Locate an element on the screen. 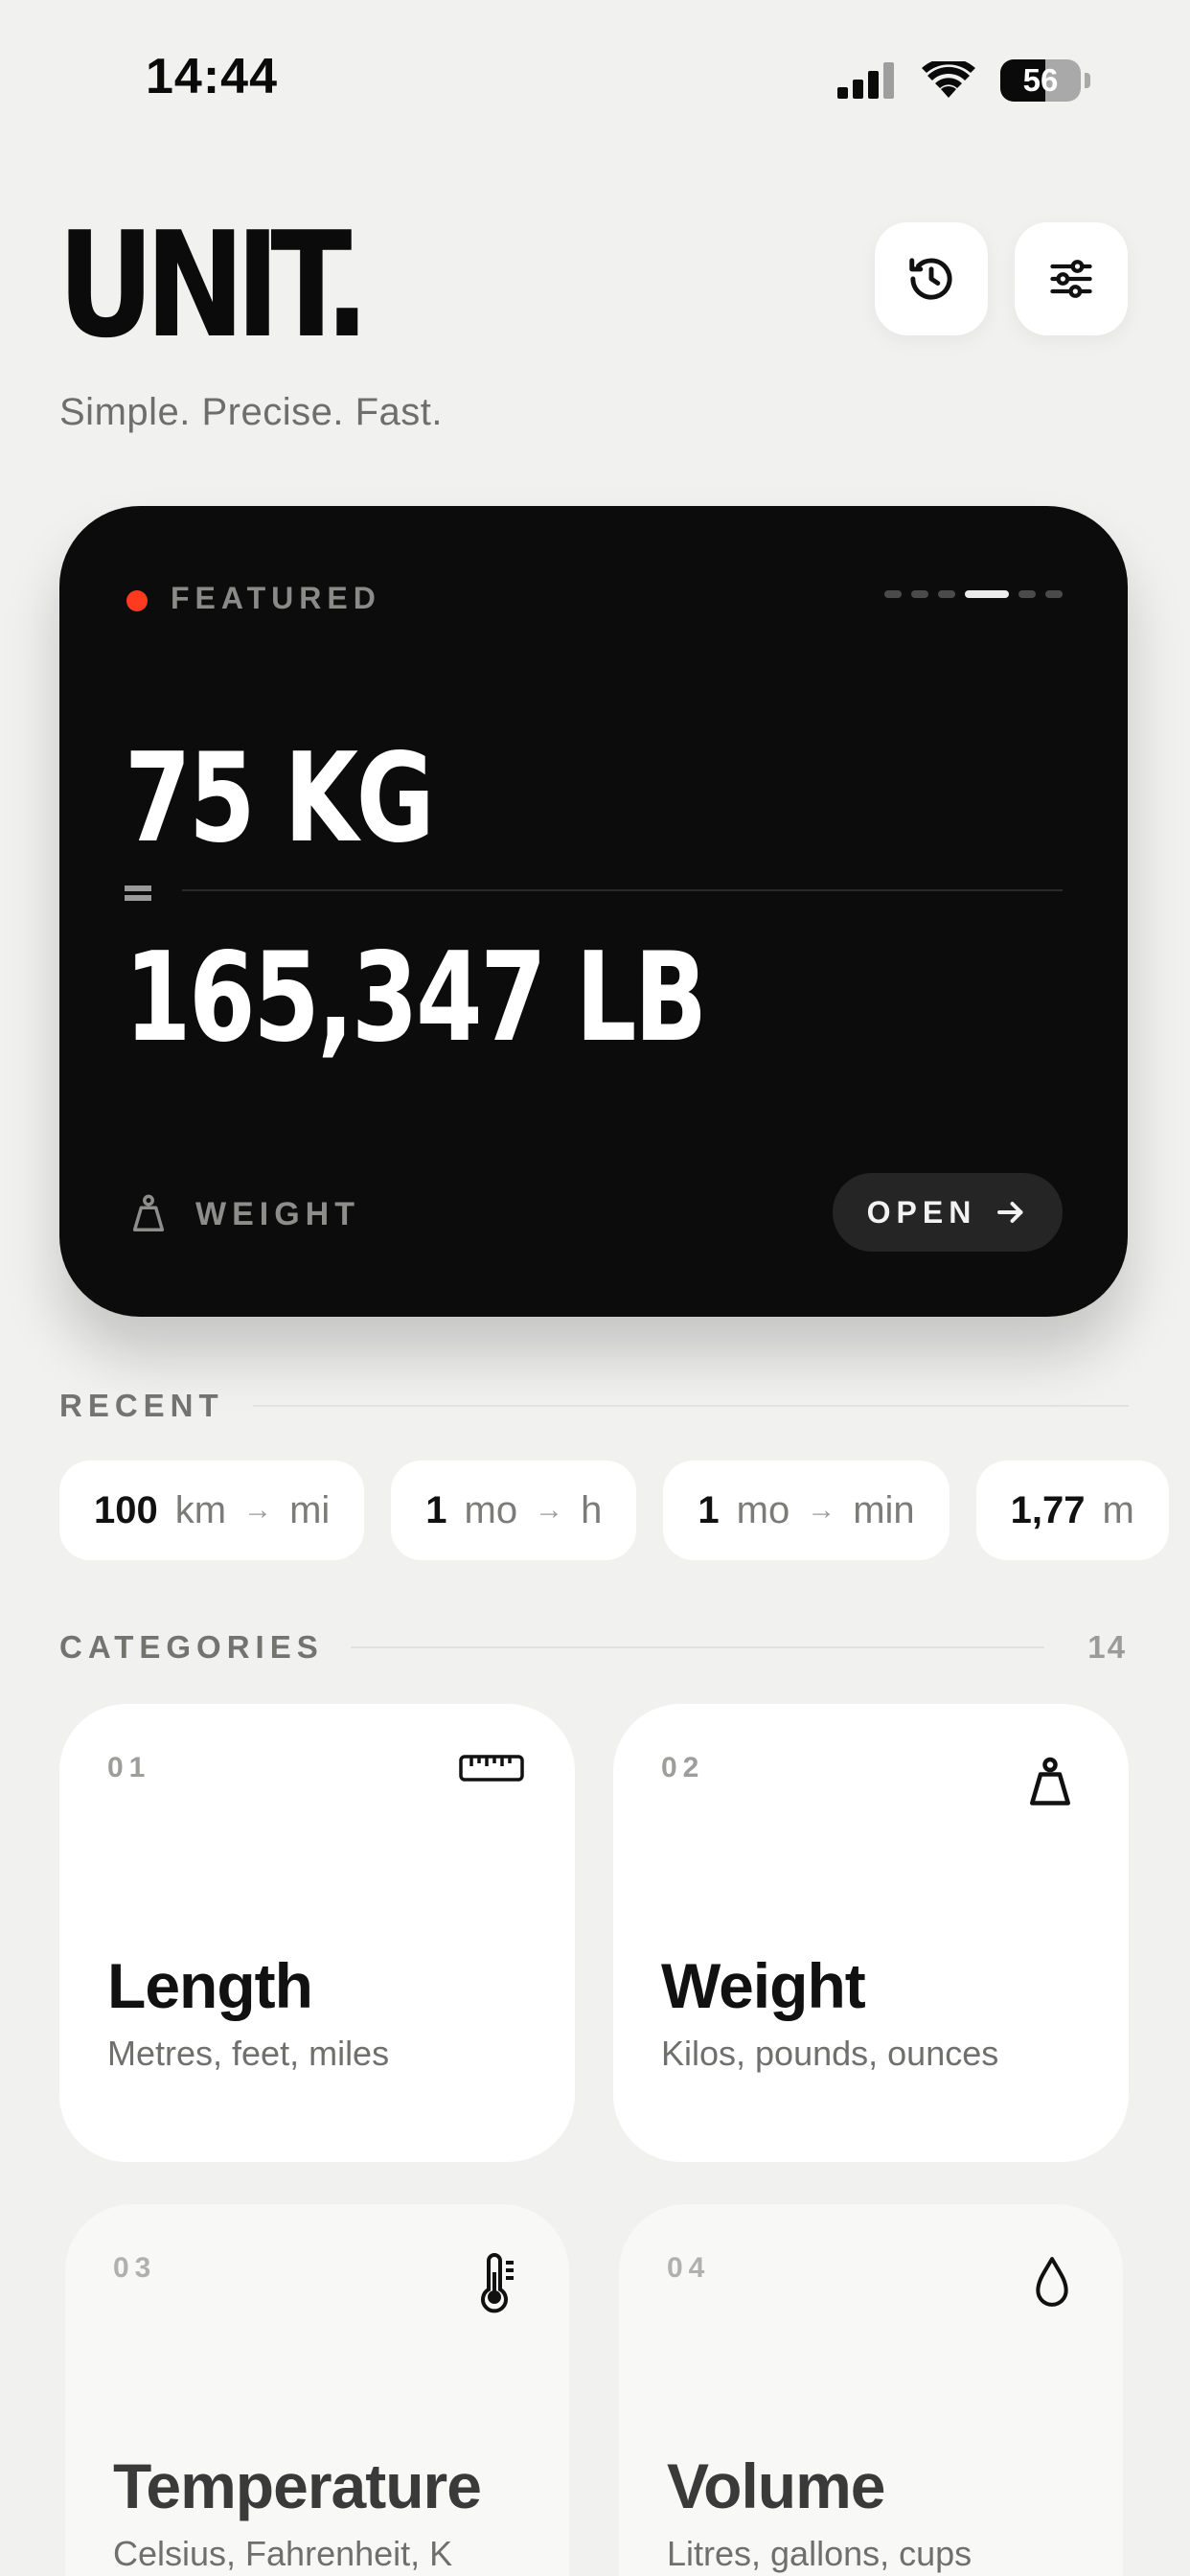  pager-dot-active is located at coordinates (987, 594).